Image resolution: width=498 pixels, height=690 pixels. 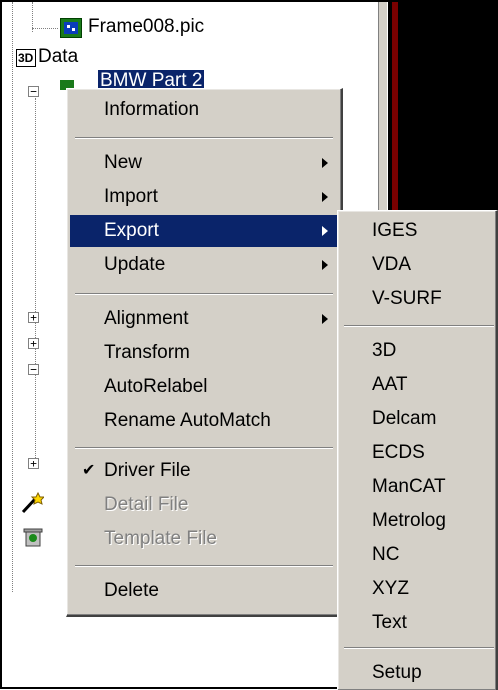 I want to click on menu-item-alignment: Alignment, so click(x=204, y=319).